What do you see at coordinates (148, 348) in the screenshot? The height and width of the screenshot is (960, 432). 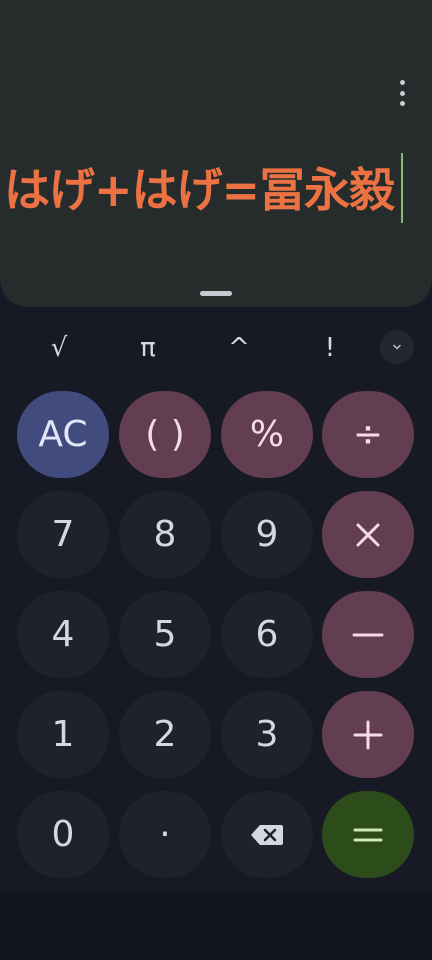 I see `pi-button: π` at bounding box center [148, 348].